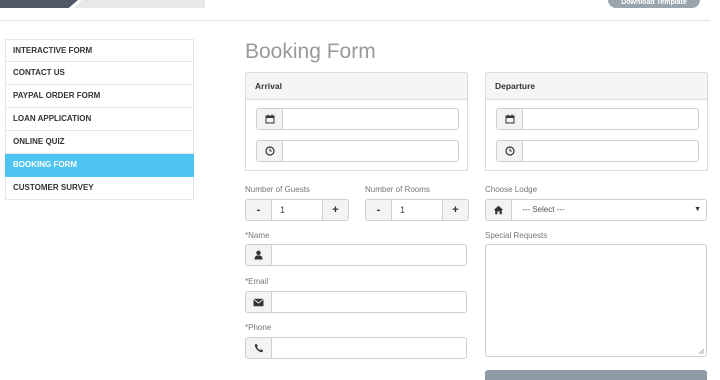  What do you see at coordinates (282, 210) in the screenshot?
I see `guests-value: 1` at bounding box center [282, 210].